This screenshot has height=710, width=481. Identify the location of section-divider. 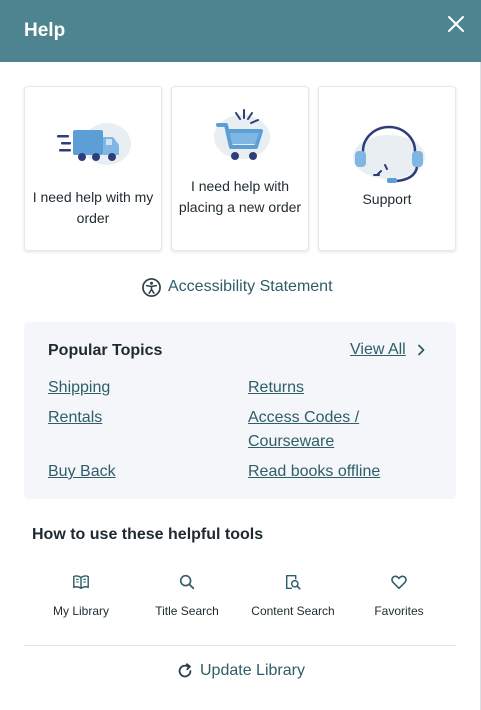
(240, 645).